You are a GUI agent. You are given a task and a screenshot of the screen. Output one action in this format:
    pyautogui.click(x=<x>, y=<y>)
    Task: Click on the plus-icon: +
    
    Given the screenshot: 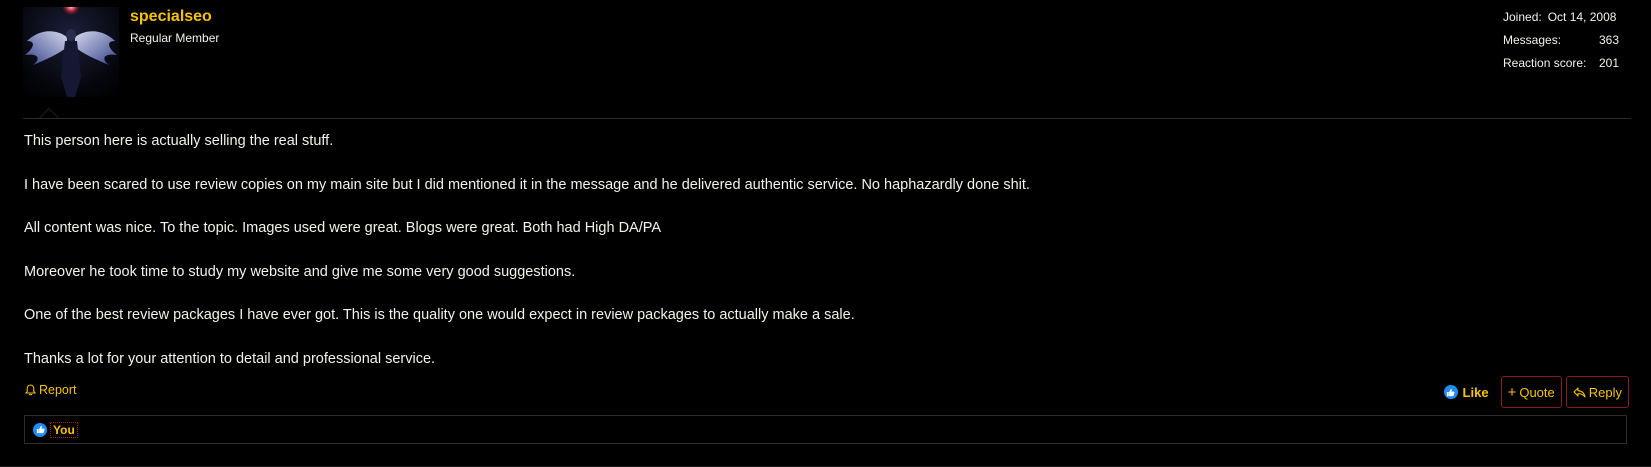 What is the action you would take?
    pyautogui.click(x=1512, y=392)
    